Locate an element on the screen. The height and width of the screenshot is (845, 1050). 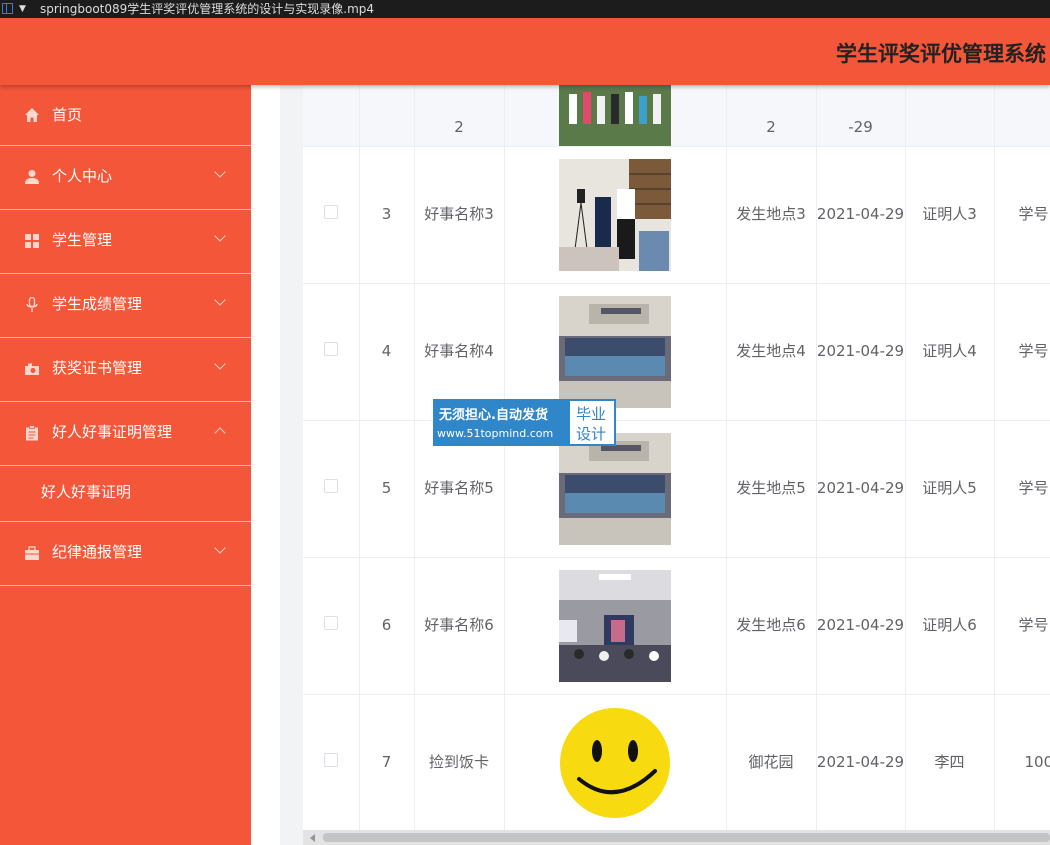
row-index: 7 is located at coordinates (387, 762).